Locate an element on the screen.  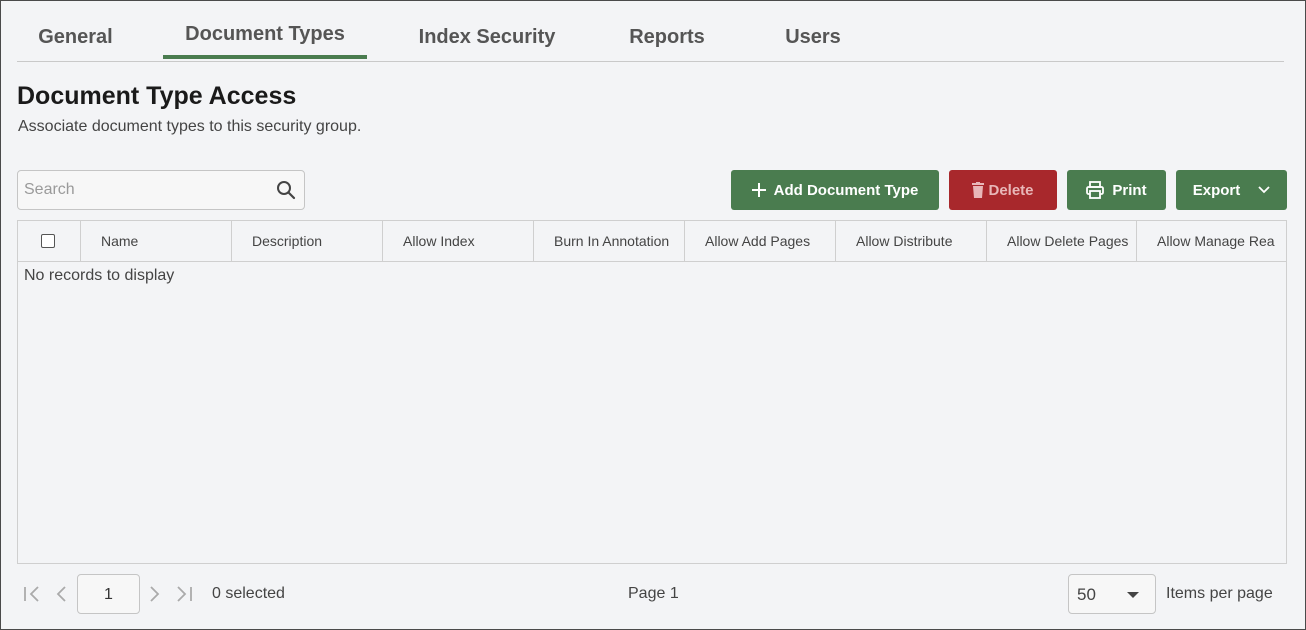
add-document-type-button: Add Document Type is located at coordinates (835, 190).